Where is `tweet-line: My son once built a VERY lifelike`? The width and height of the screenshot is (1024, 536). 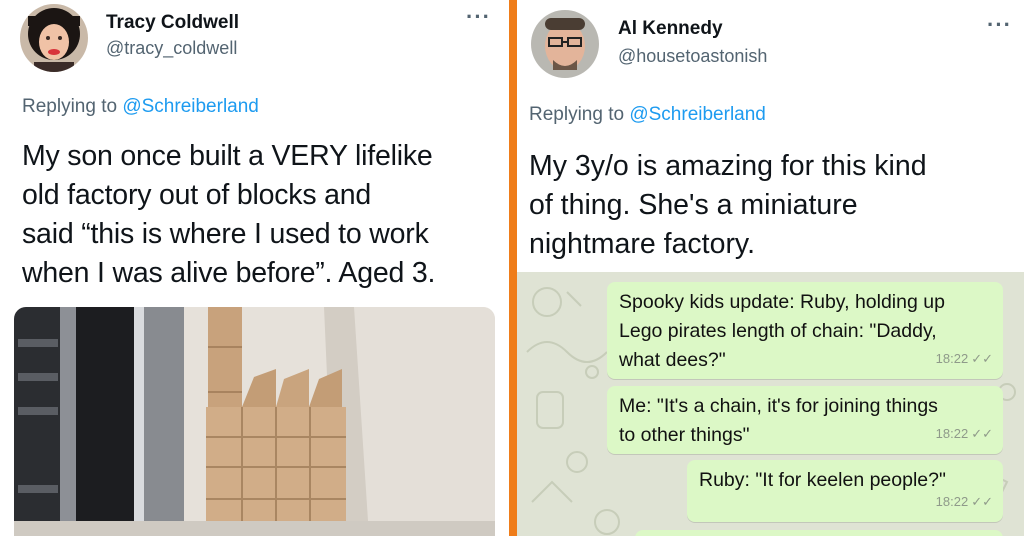
tweet-line: My son once built a VERY lifelike is located at coordinates (227, 156).